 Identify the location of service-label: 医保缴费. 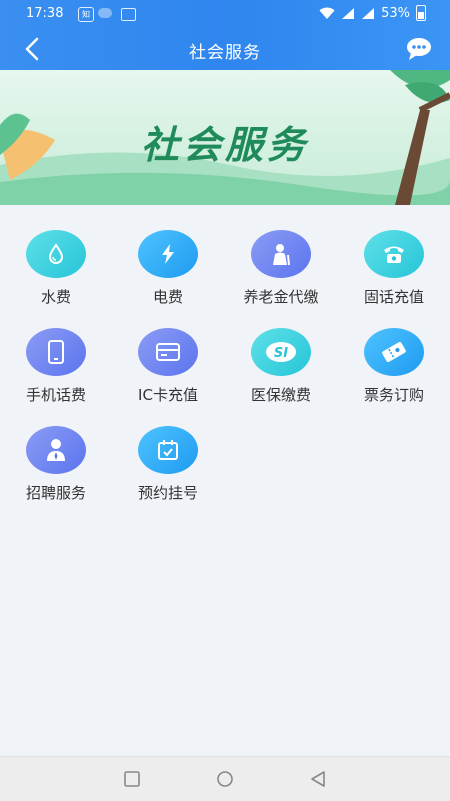
(280, 395).